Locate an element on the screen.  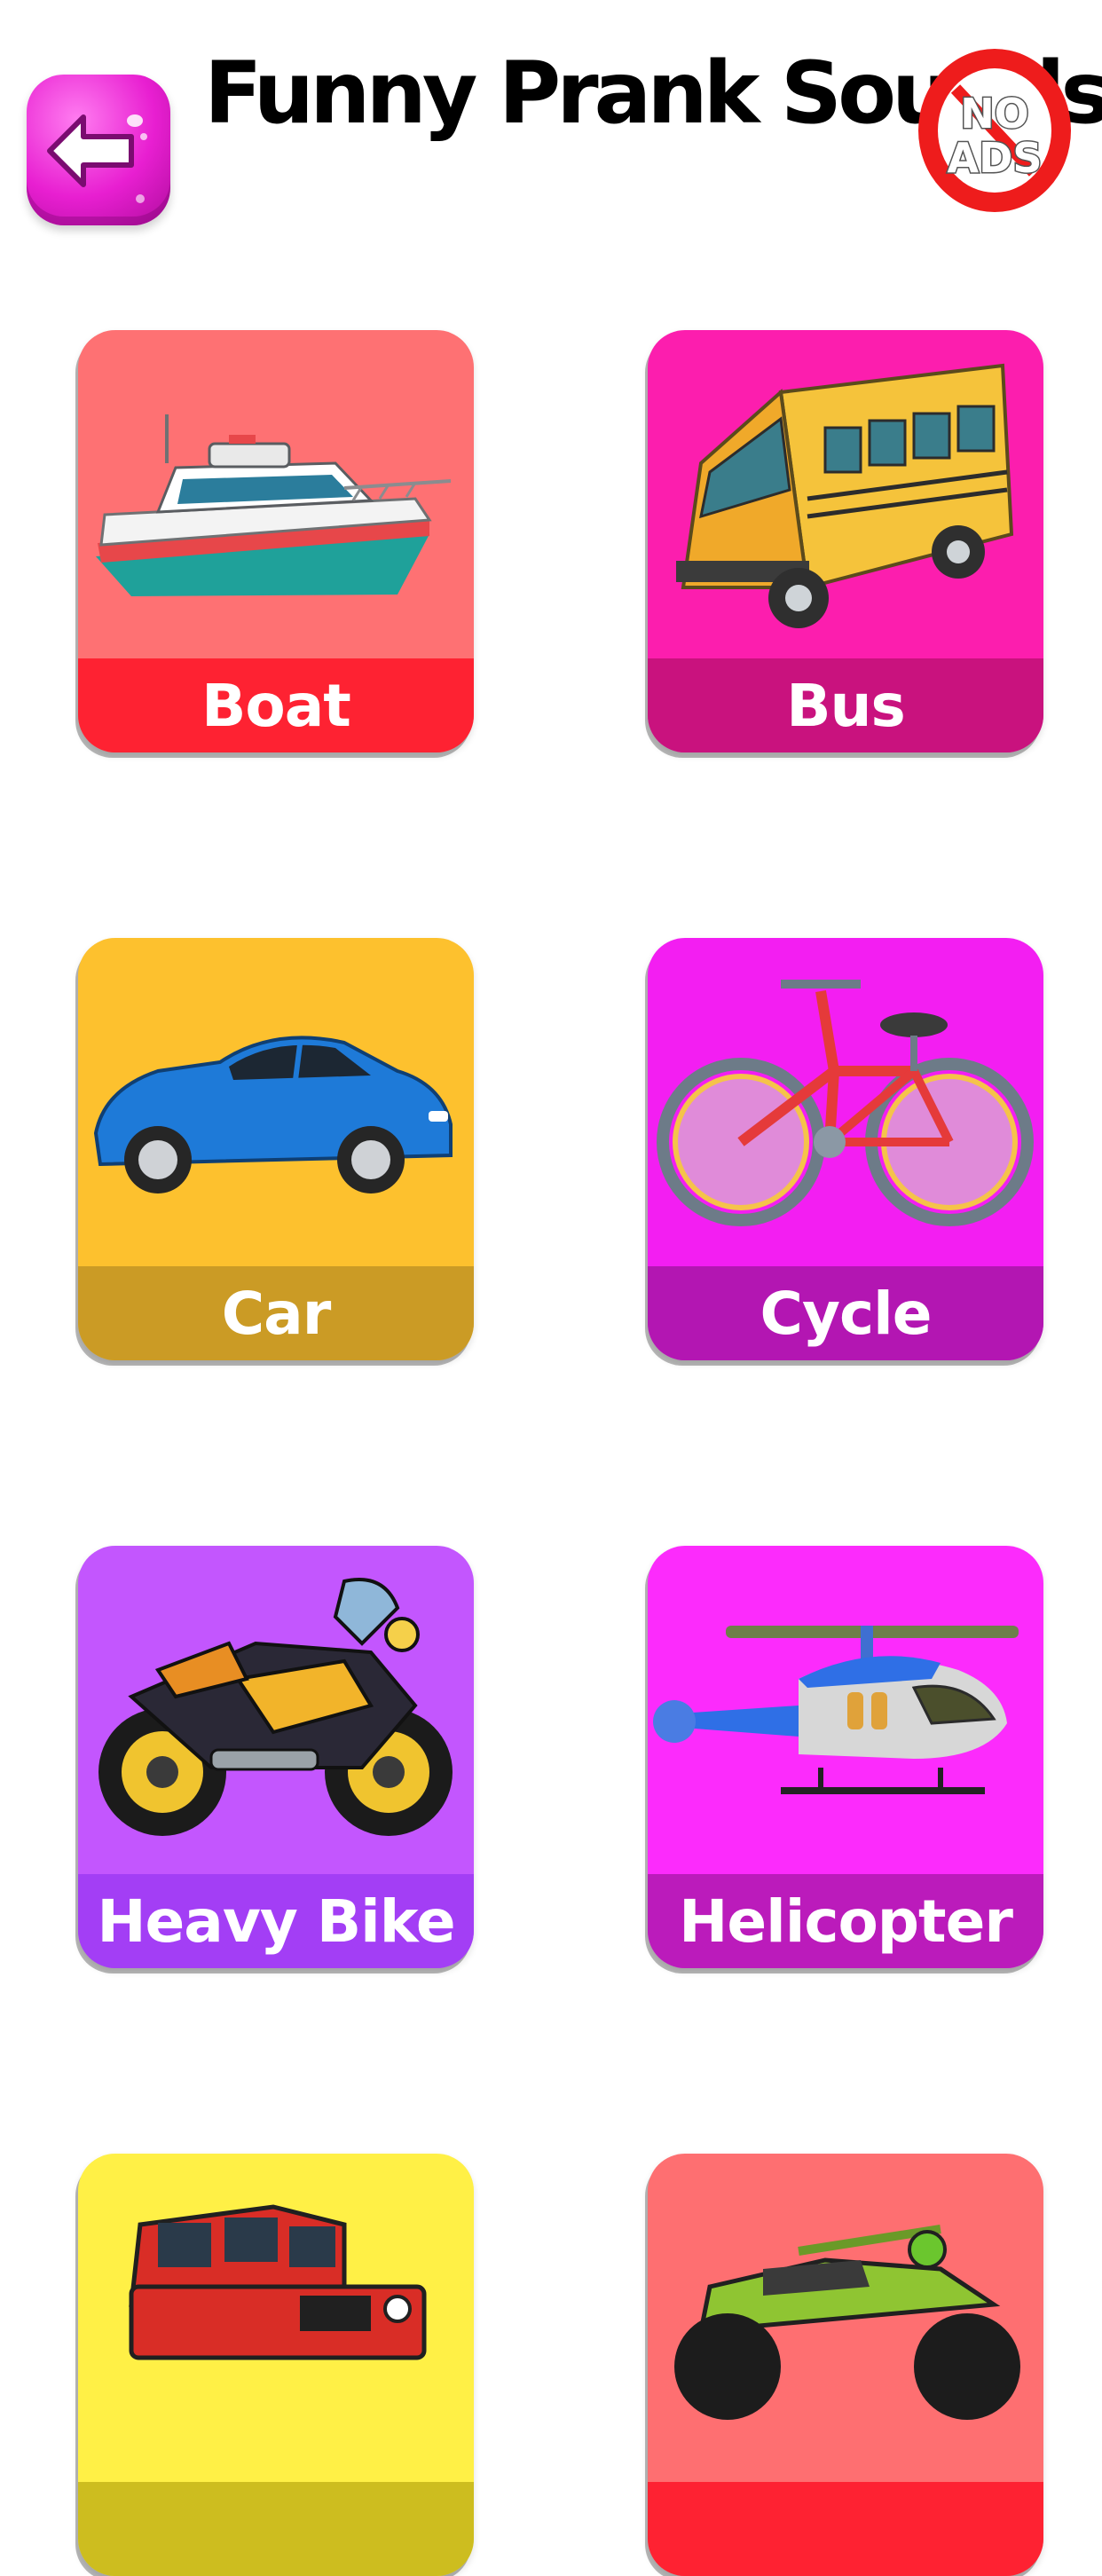
card-car: Car is located at coordinates (276, 1149).